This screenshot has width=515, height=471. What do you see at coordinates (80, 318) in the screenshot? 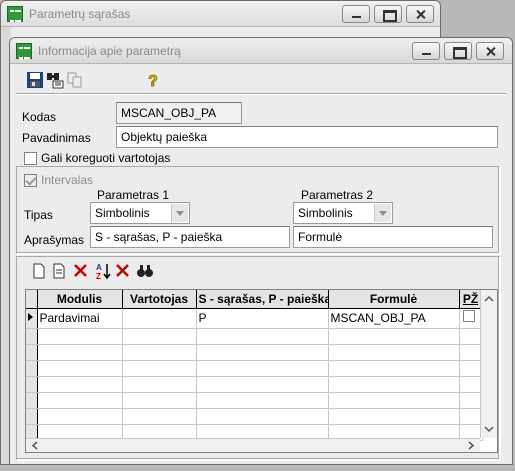
I see `cell-modulis: Pardavimai` at bounding box center [80, 318].